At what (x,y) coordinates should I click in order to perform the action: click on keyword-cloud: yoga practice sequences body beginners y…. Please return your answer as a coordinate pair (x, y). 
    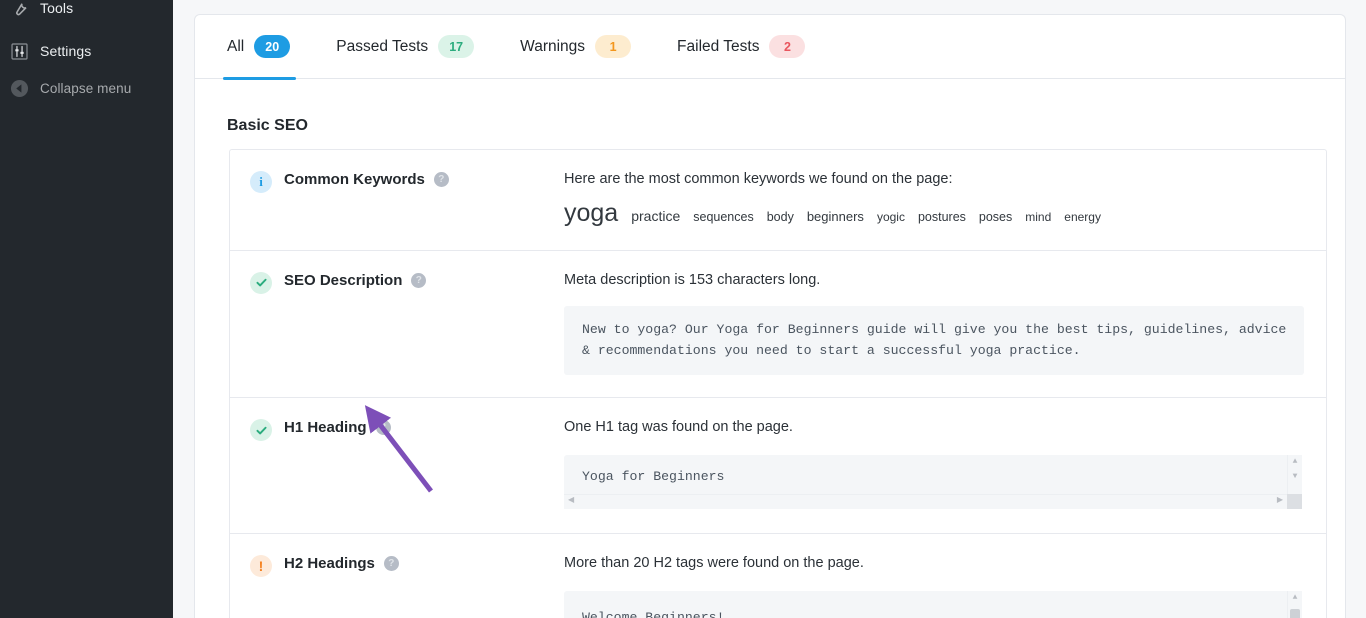
    Looking at the image, I should click on (933, 213).